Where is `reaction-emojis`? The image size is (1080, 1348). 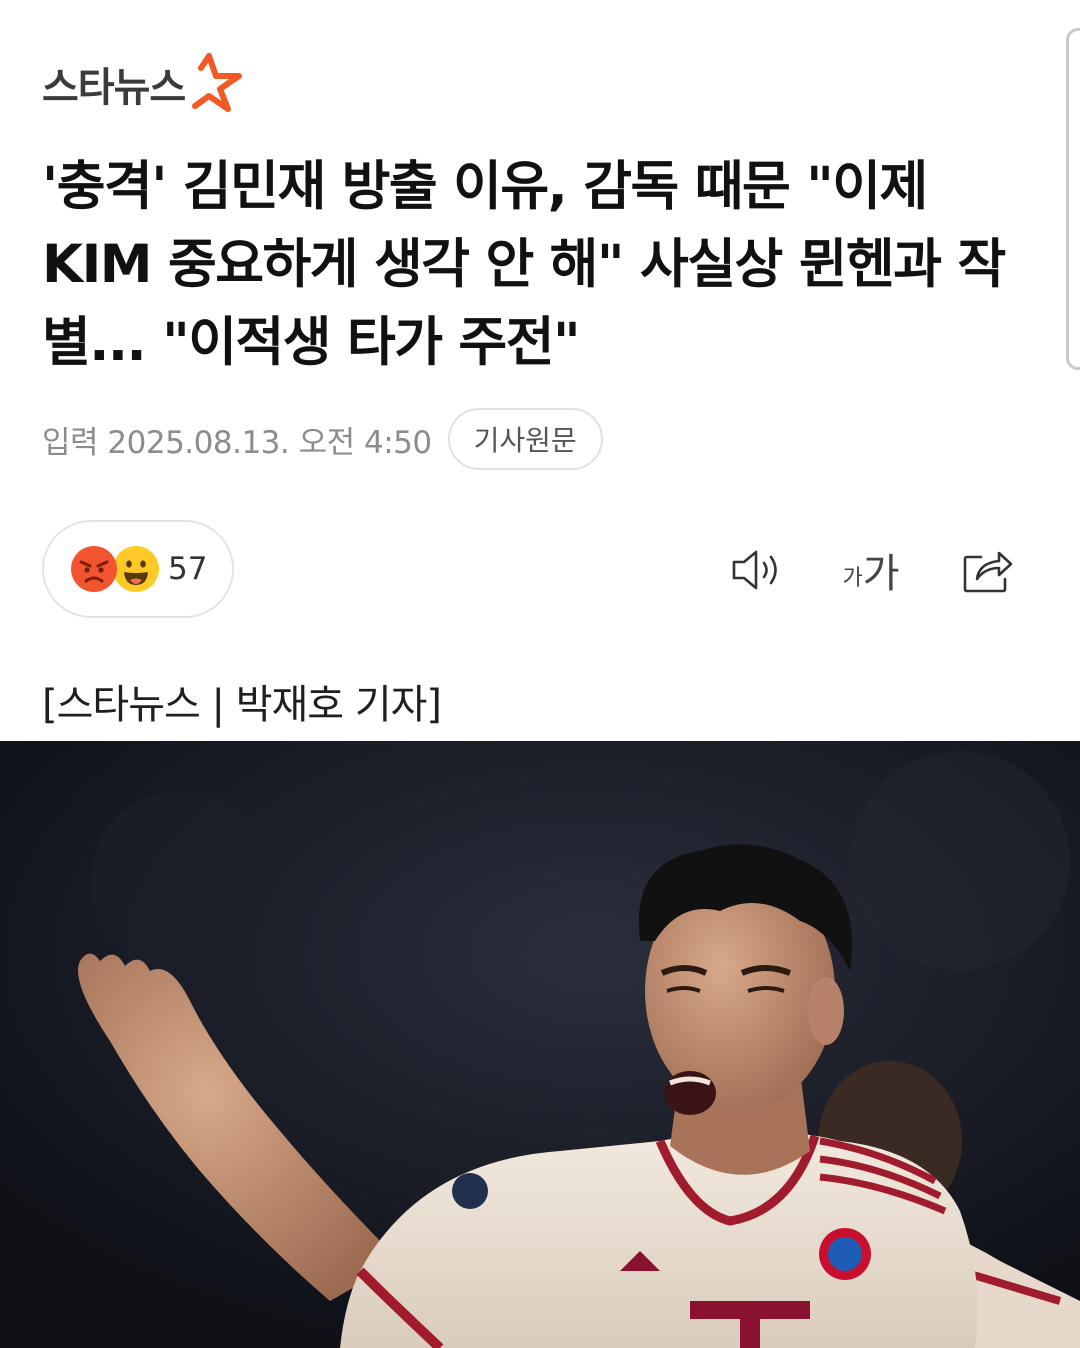
reaction-emojis is located at coordinates (116, 569).